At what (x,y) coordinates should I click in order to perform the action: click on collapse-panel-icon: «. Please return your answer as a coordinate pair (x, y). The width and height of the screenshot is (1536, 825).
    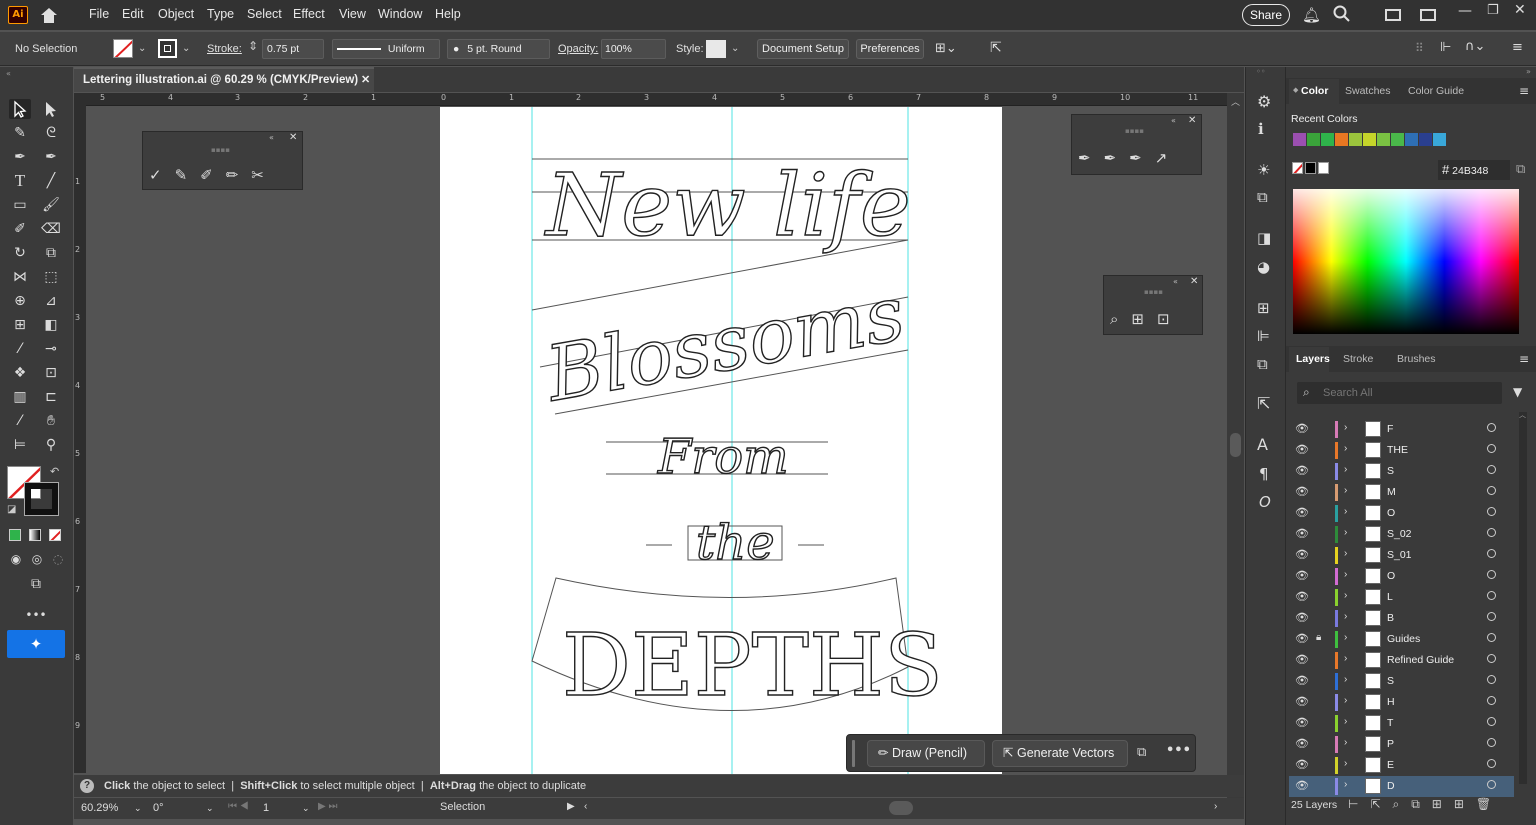
    Looking at the image, I should click on (271, 137).